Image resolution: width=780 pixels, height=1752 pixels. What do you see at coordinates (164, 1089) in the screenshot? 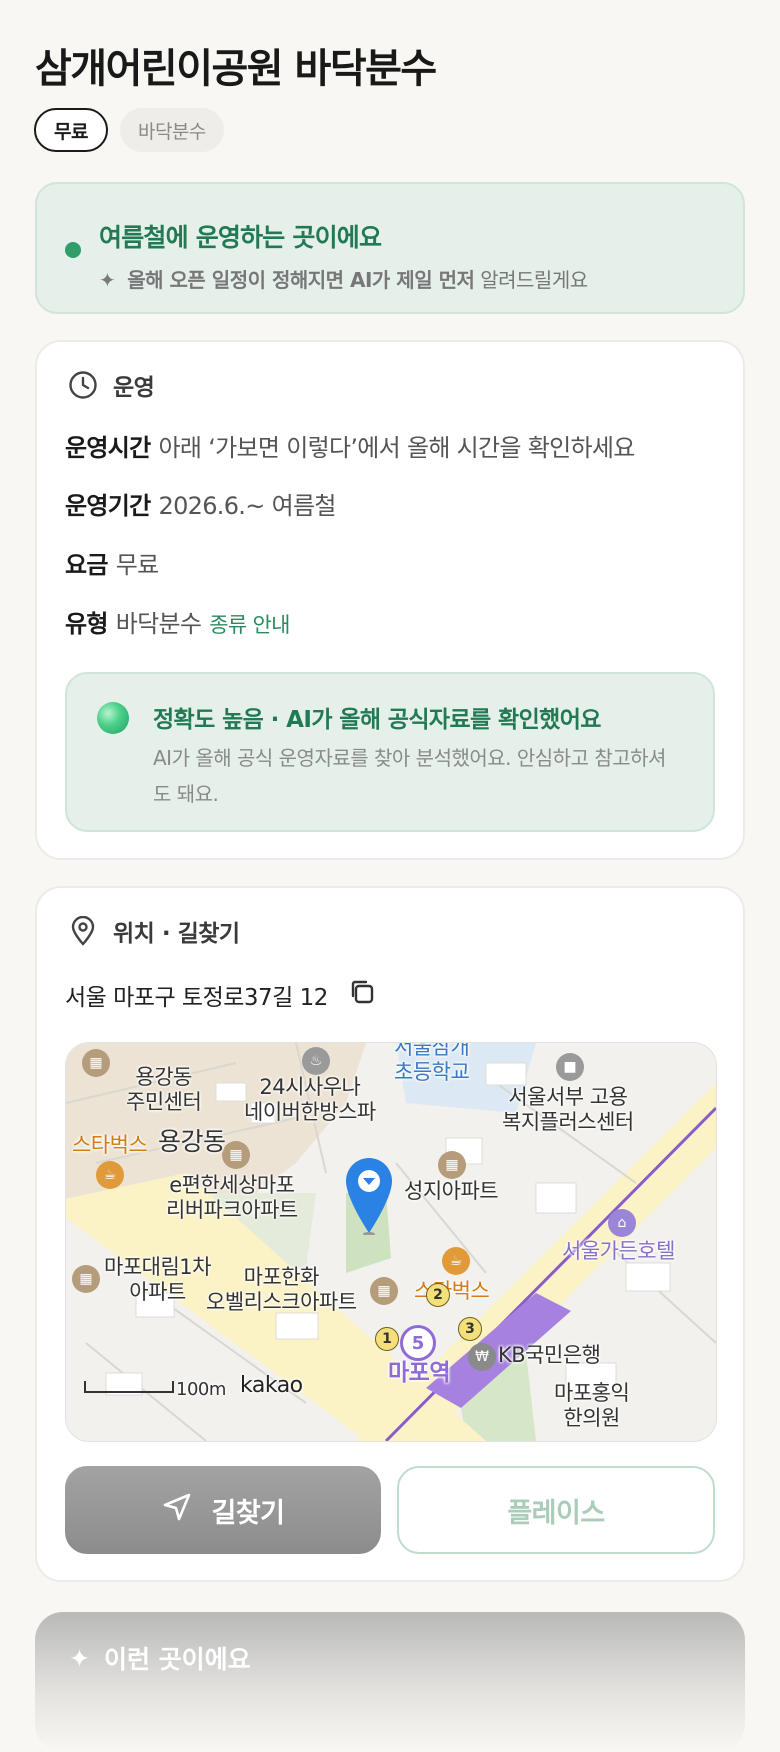
I see `map-label: 용강동 주민센터` at bounding box center [164, 1089].